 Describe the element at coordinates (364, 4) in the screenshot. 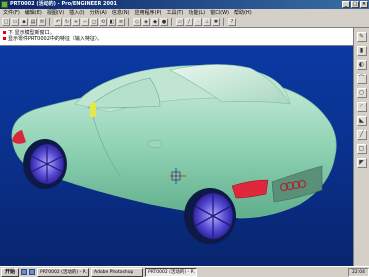

I see `close-button: ×` at that location.